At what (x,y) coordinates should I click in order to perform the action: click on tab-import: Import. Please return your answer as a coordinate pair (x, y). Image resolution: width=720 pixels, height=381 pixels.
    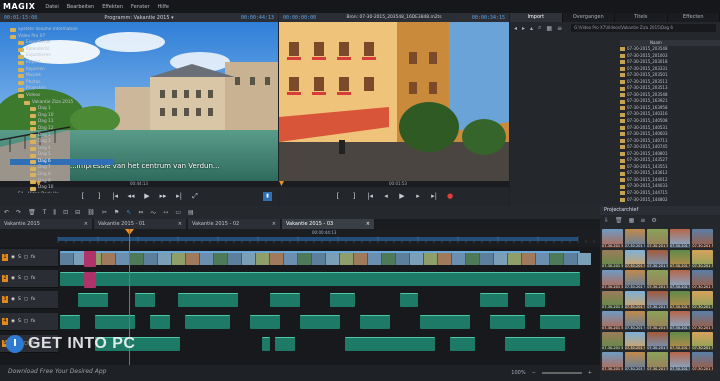
    Looking at the image, I should click on (536, 17).